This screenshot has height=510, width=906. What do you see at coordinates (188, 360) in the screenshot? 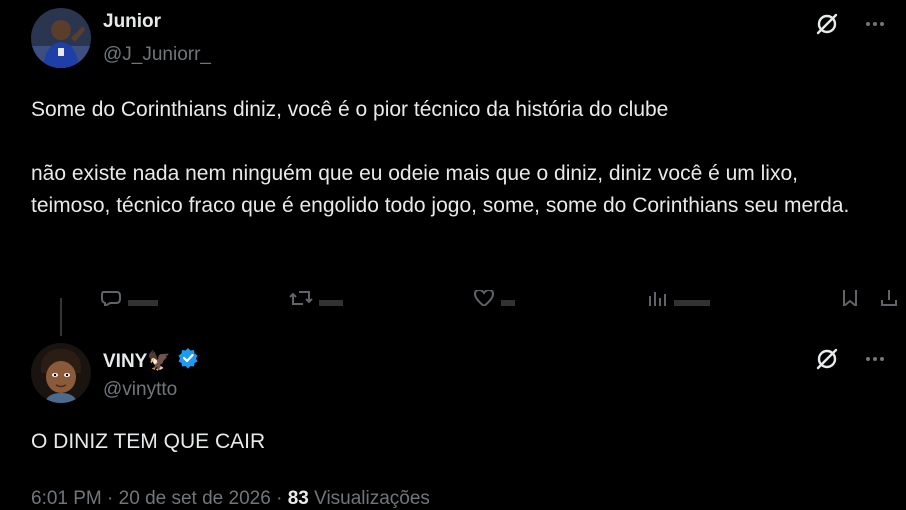
I see `verified-badge-icon` at bounding box center [188, 360].